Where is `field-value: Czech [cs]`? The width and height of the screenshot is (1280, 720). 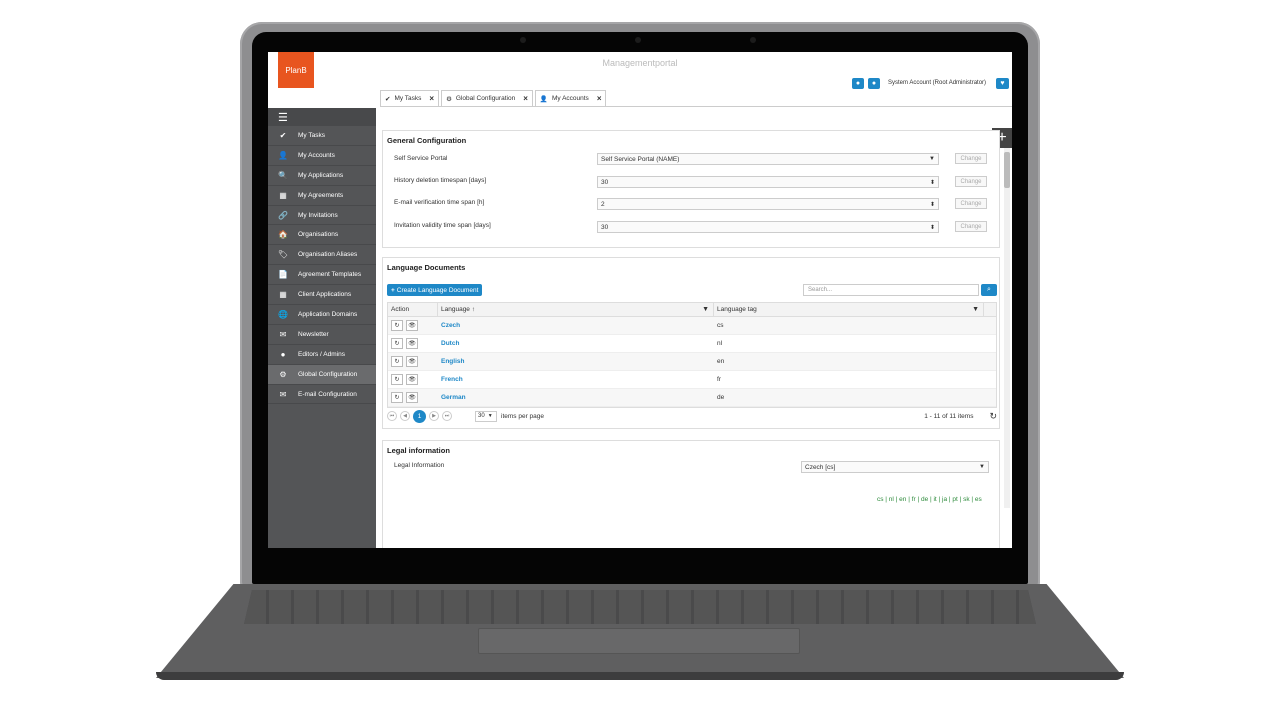
field-value: Czech [cs] is located at coordinates (820, 467).